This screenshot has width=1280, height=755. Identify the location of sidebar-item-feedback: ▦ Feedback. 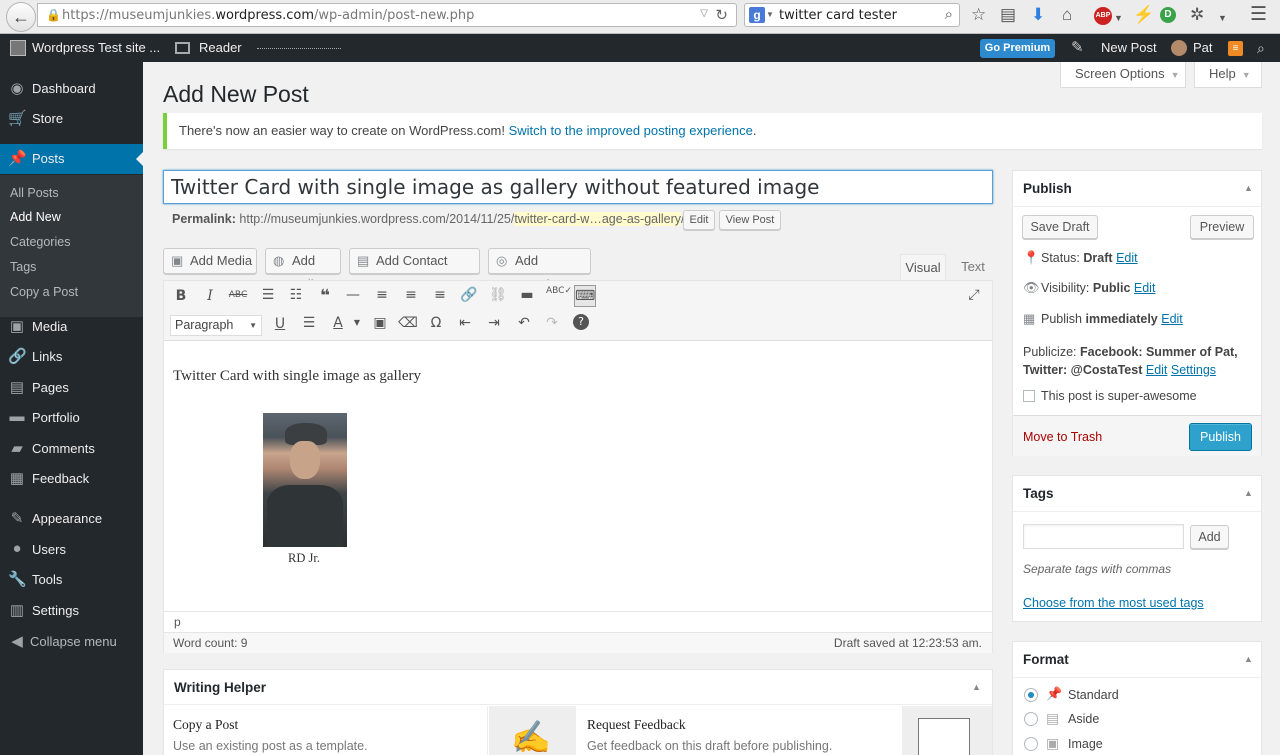
(71, 479).